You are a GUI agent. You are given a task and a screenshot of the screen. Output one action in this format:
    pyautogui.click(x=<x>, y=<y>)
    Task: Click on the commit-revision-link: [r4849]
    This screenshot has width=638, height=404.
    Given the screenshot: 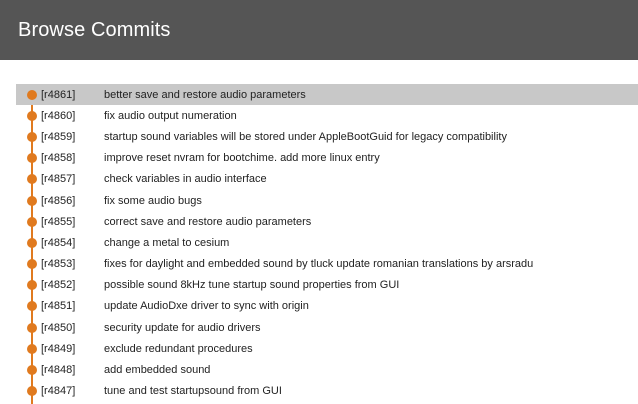 What is the action you would take?
    pyautogui.click(x=71, y=349)
    